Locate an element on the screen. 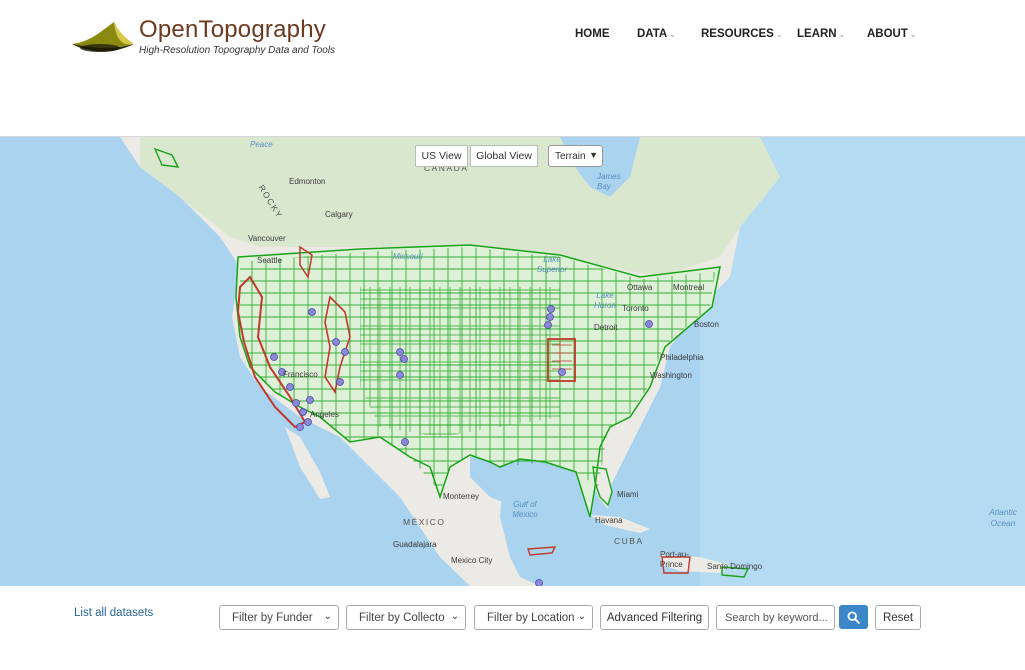 The image size is (1025, 670). brand-title: OpenTopography is located at coordinates (232, 30).